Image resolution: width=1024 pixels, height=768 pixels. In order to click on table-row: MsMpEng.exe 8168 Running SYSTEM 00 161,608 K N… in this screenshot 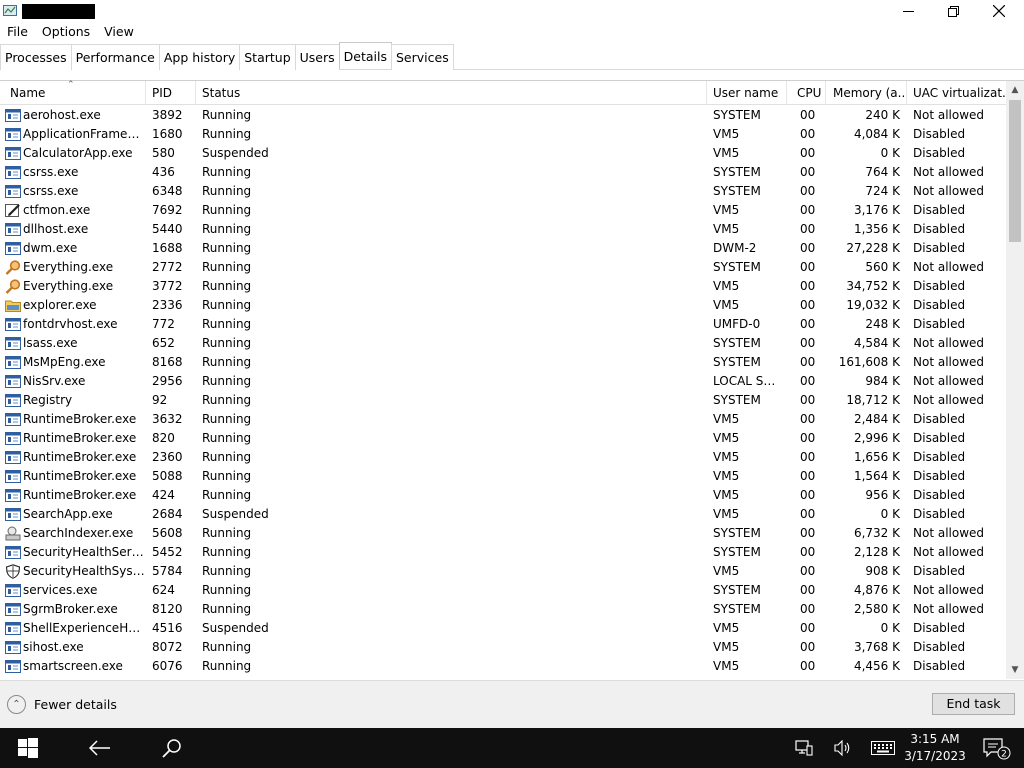, I will do `click(503, 362)`.